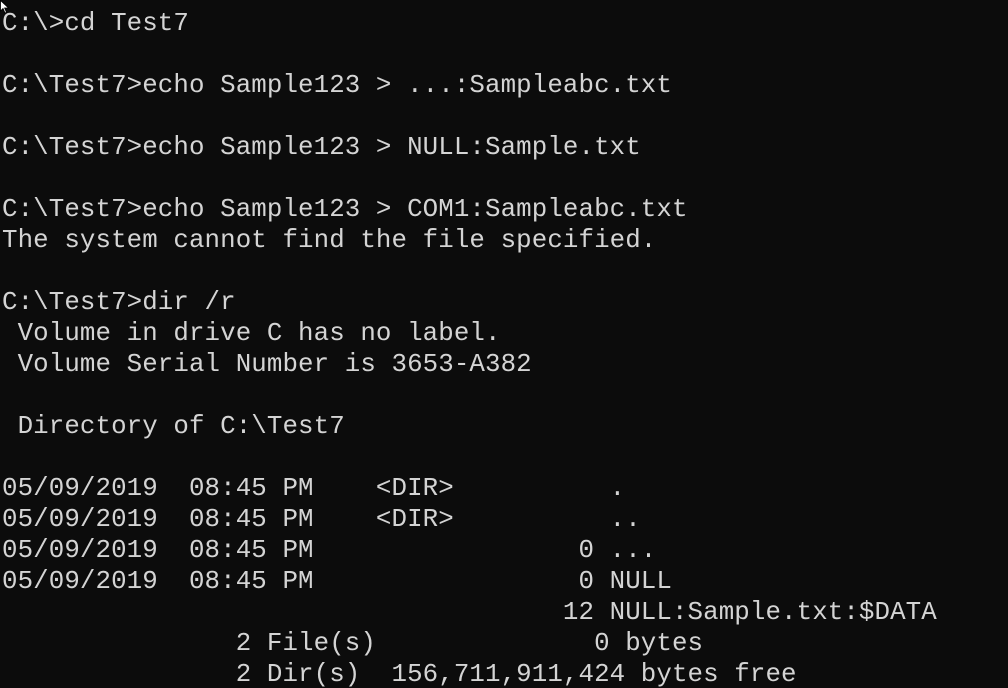 The image size is (1008, 688). What do you see at coordinates (321, 519) in the screenshot?
I see `dir-listing-row: 05/09/2019 08:45 PM <DIR> ..` at bounding box center [321, 519].